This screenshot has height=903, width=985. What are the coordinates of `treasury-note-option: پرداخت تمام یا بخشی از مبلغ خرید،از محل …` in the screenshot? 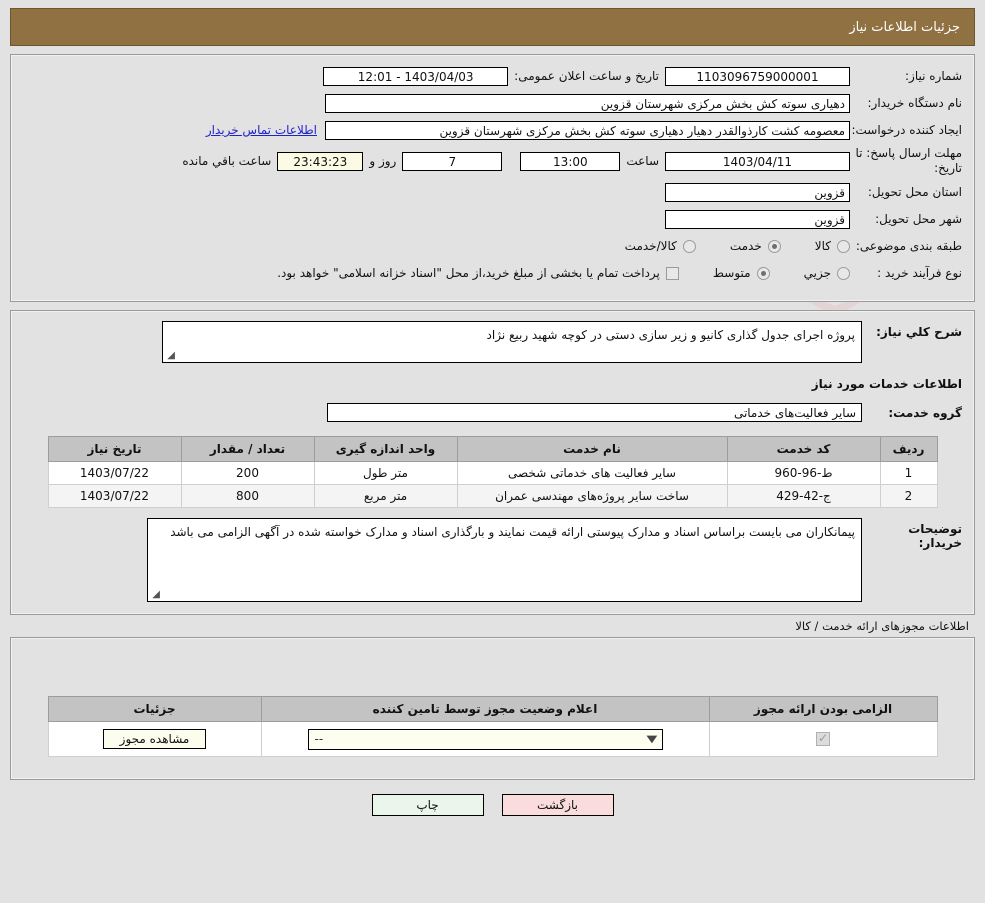 It's located at (478, 273).